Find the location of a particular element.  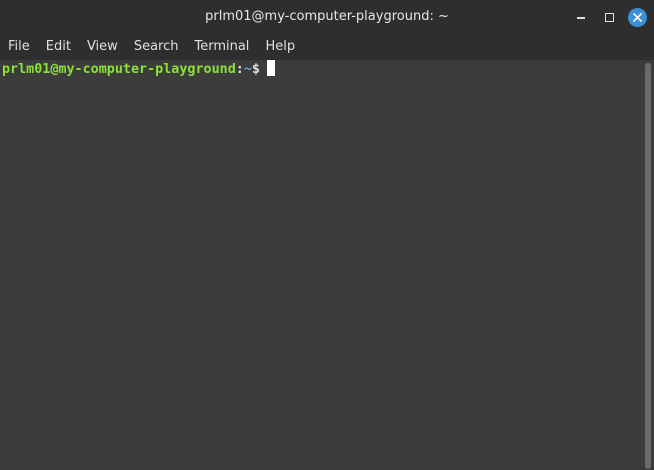

prompt-symbol: $ is located at coordinates (255, 69).